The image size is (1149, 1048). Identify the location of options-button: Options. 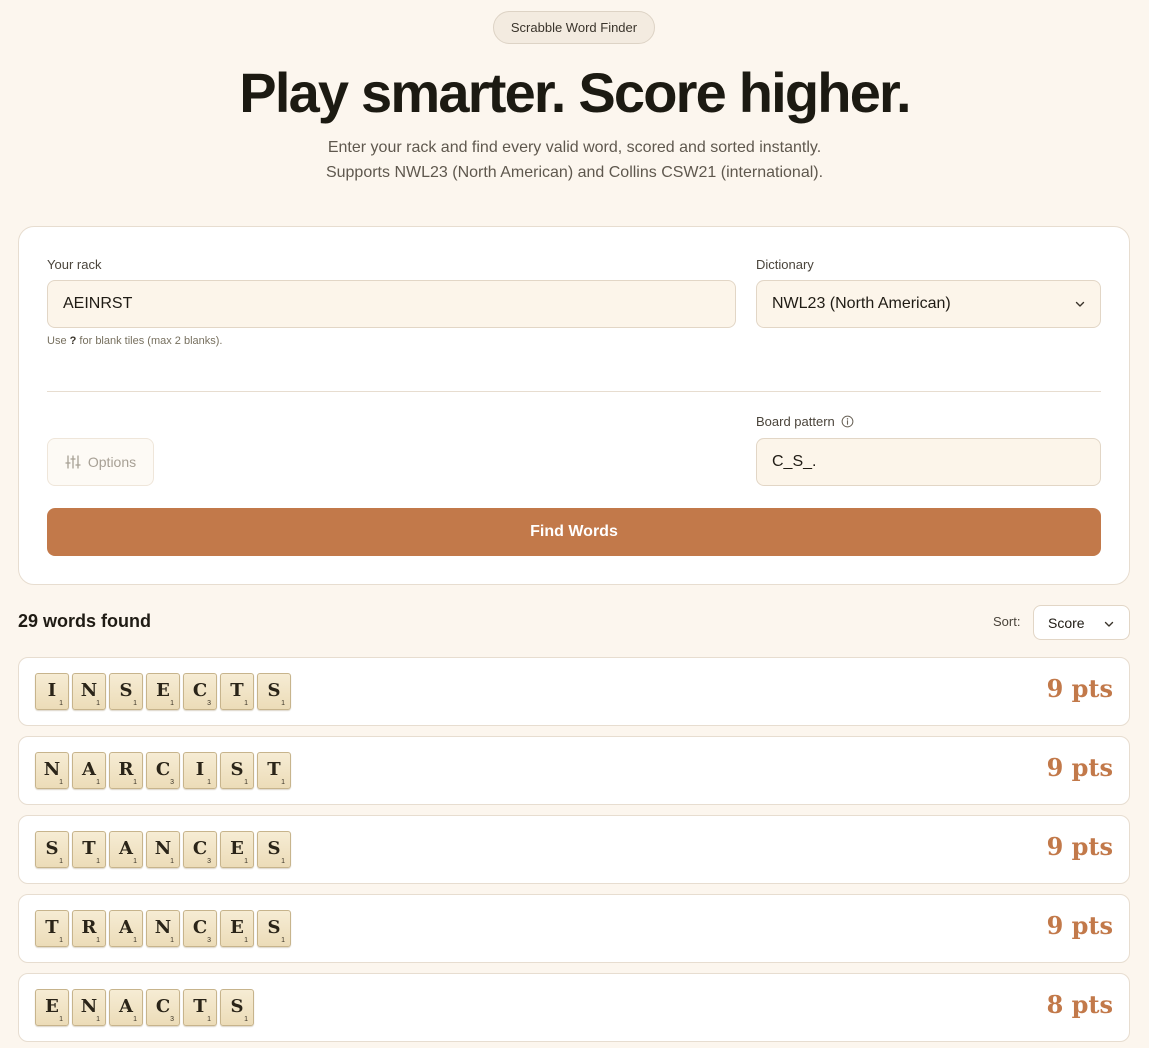
(100, 462).